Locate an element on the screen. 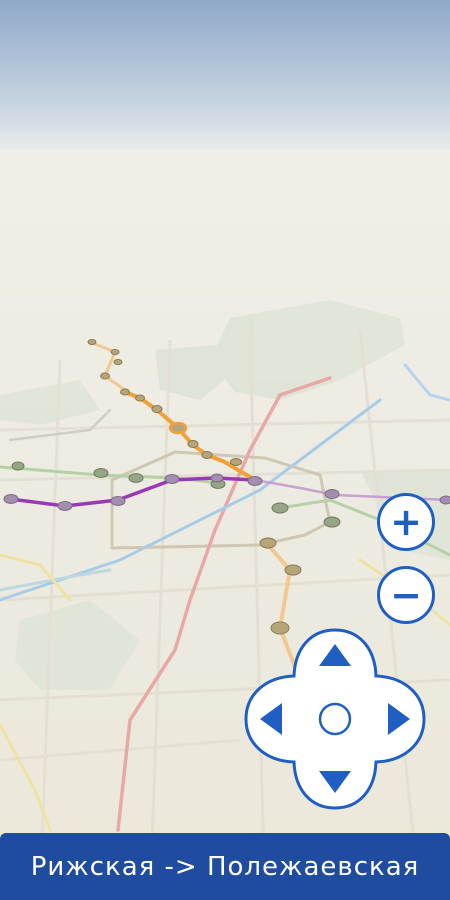 The height and width of the screenshot is (900, 450). route-label: Рижская -> Полежаевская is located at coordinates (225, 866).